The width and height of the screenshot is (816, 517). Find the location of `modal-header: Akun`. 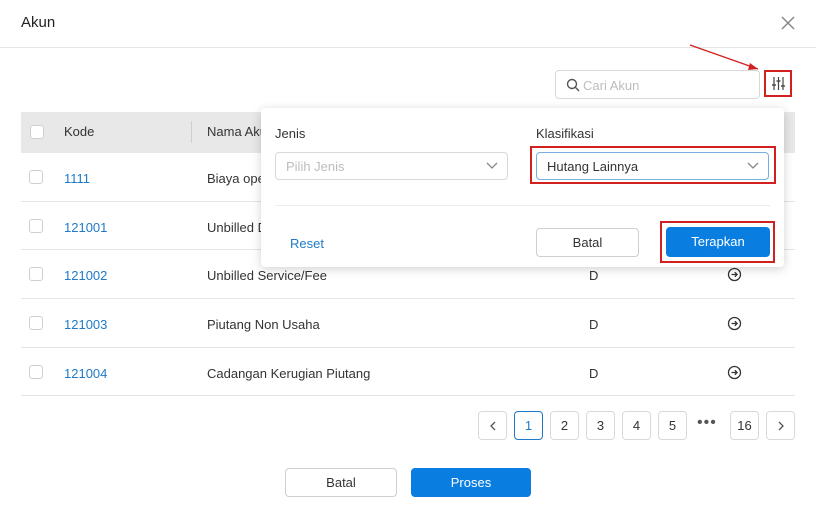

modal-header: Akun is located at coordinates (408, 24).